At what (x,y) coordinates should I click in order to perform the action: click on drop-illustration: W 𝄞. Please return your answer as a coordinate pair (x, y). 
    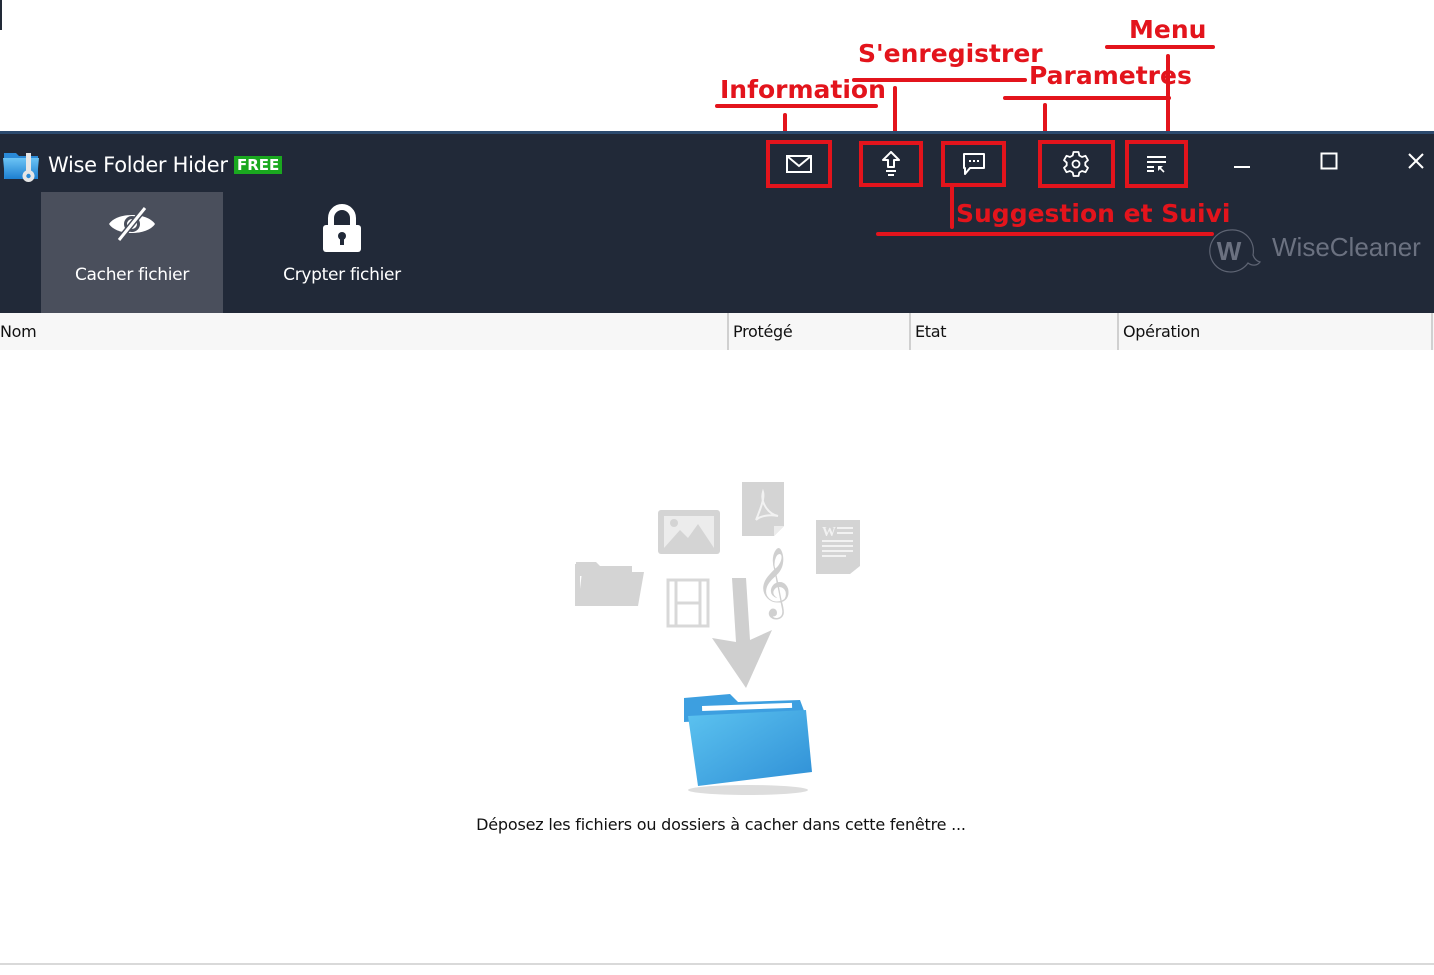
    Looking at the image, I should click on (720, 640).